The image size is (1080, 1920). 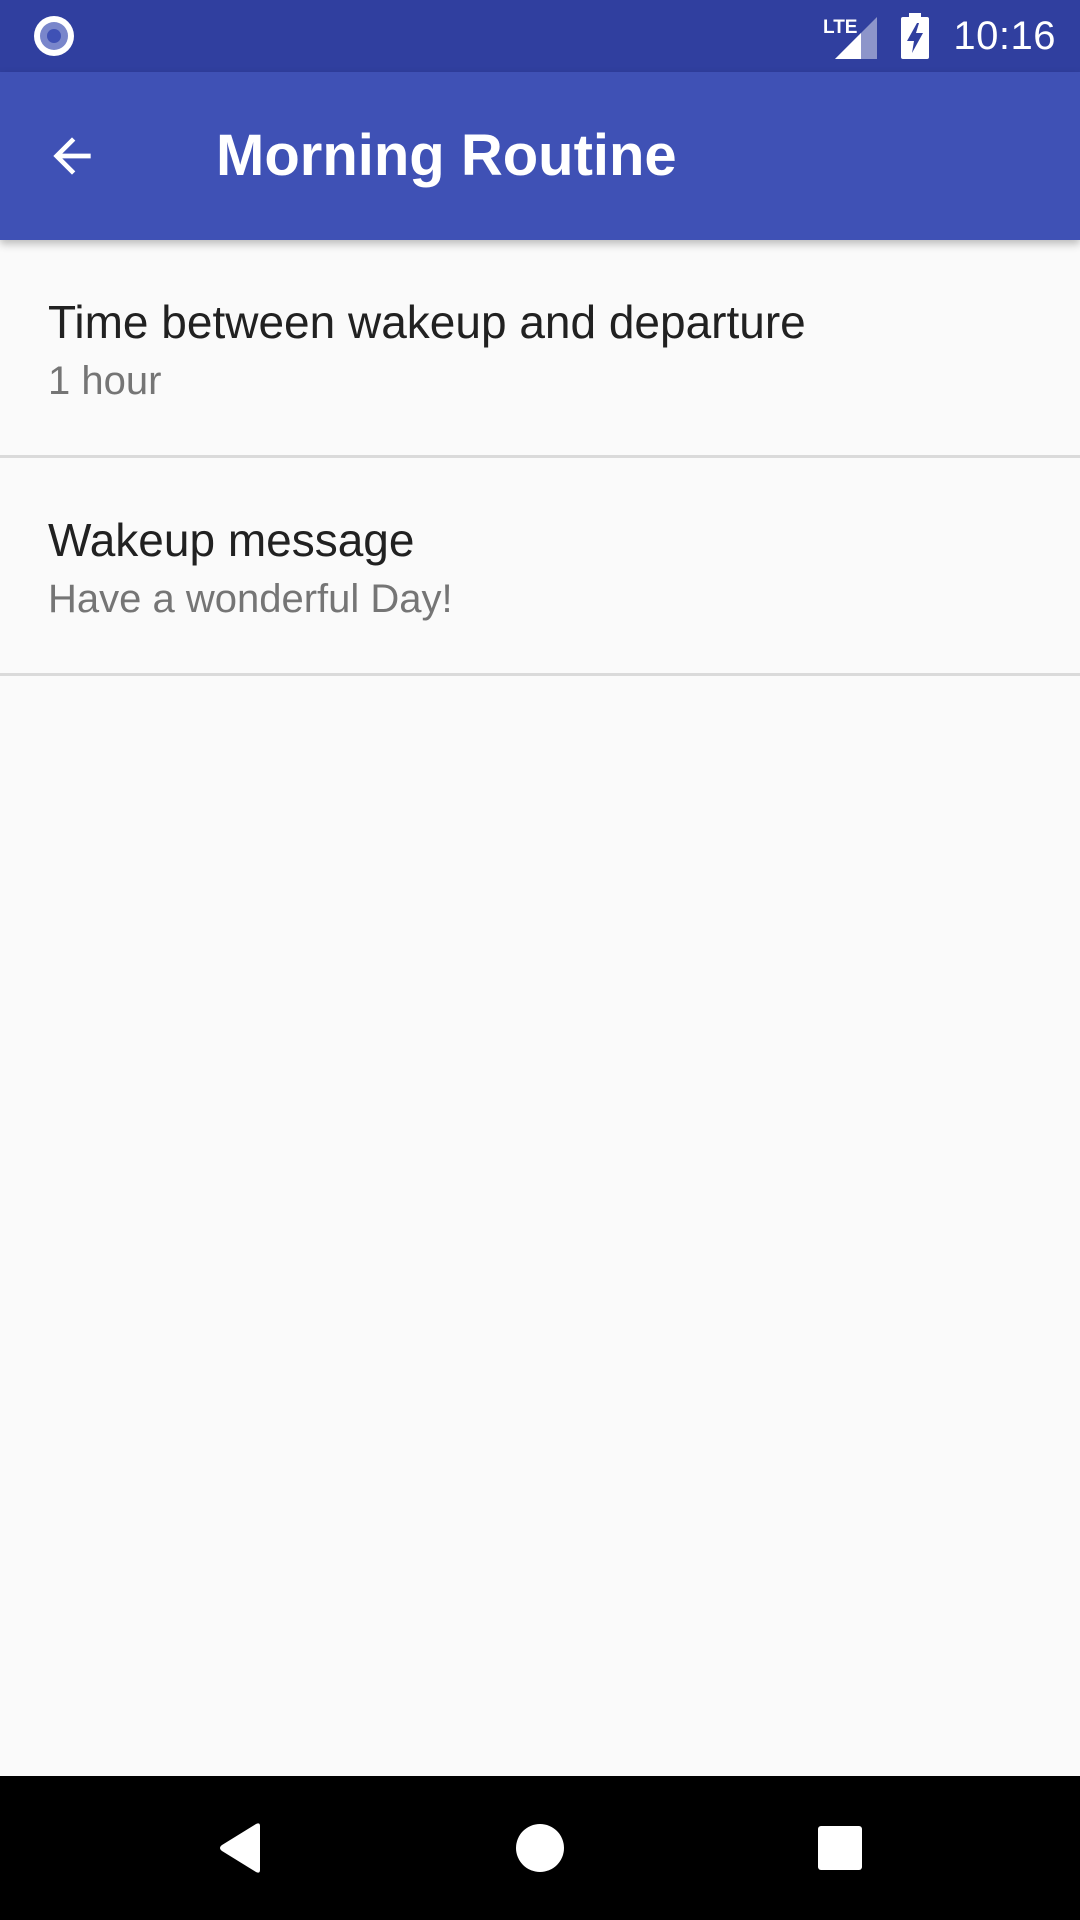 I want to click on page-title: Morning Routine, so click(x=446, y=155).